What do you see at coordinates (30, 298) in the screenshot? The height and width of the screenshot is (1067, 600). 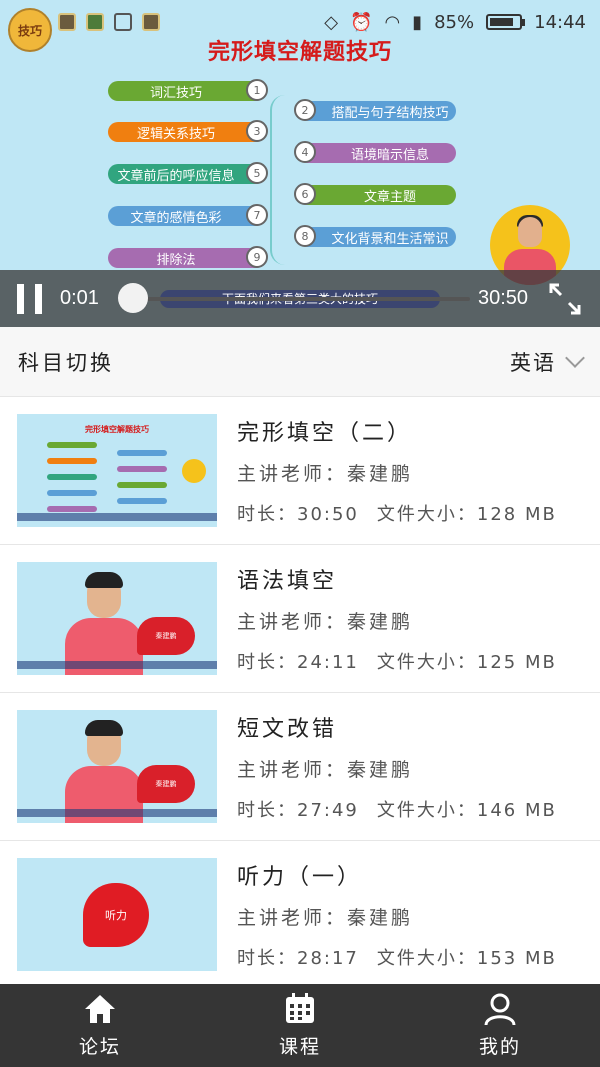 I see `pause-button` at bounding box center [30, 298].